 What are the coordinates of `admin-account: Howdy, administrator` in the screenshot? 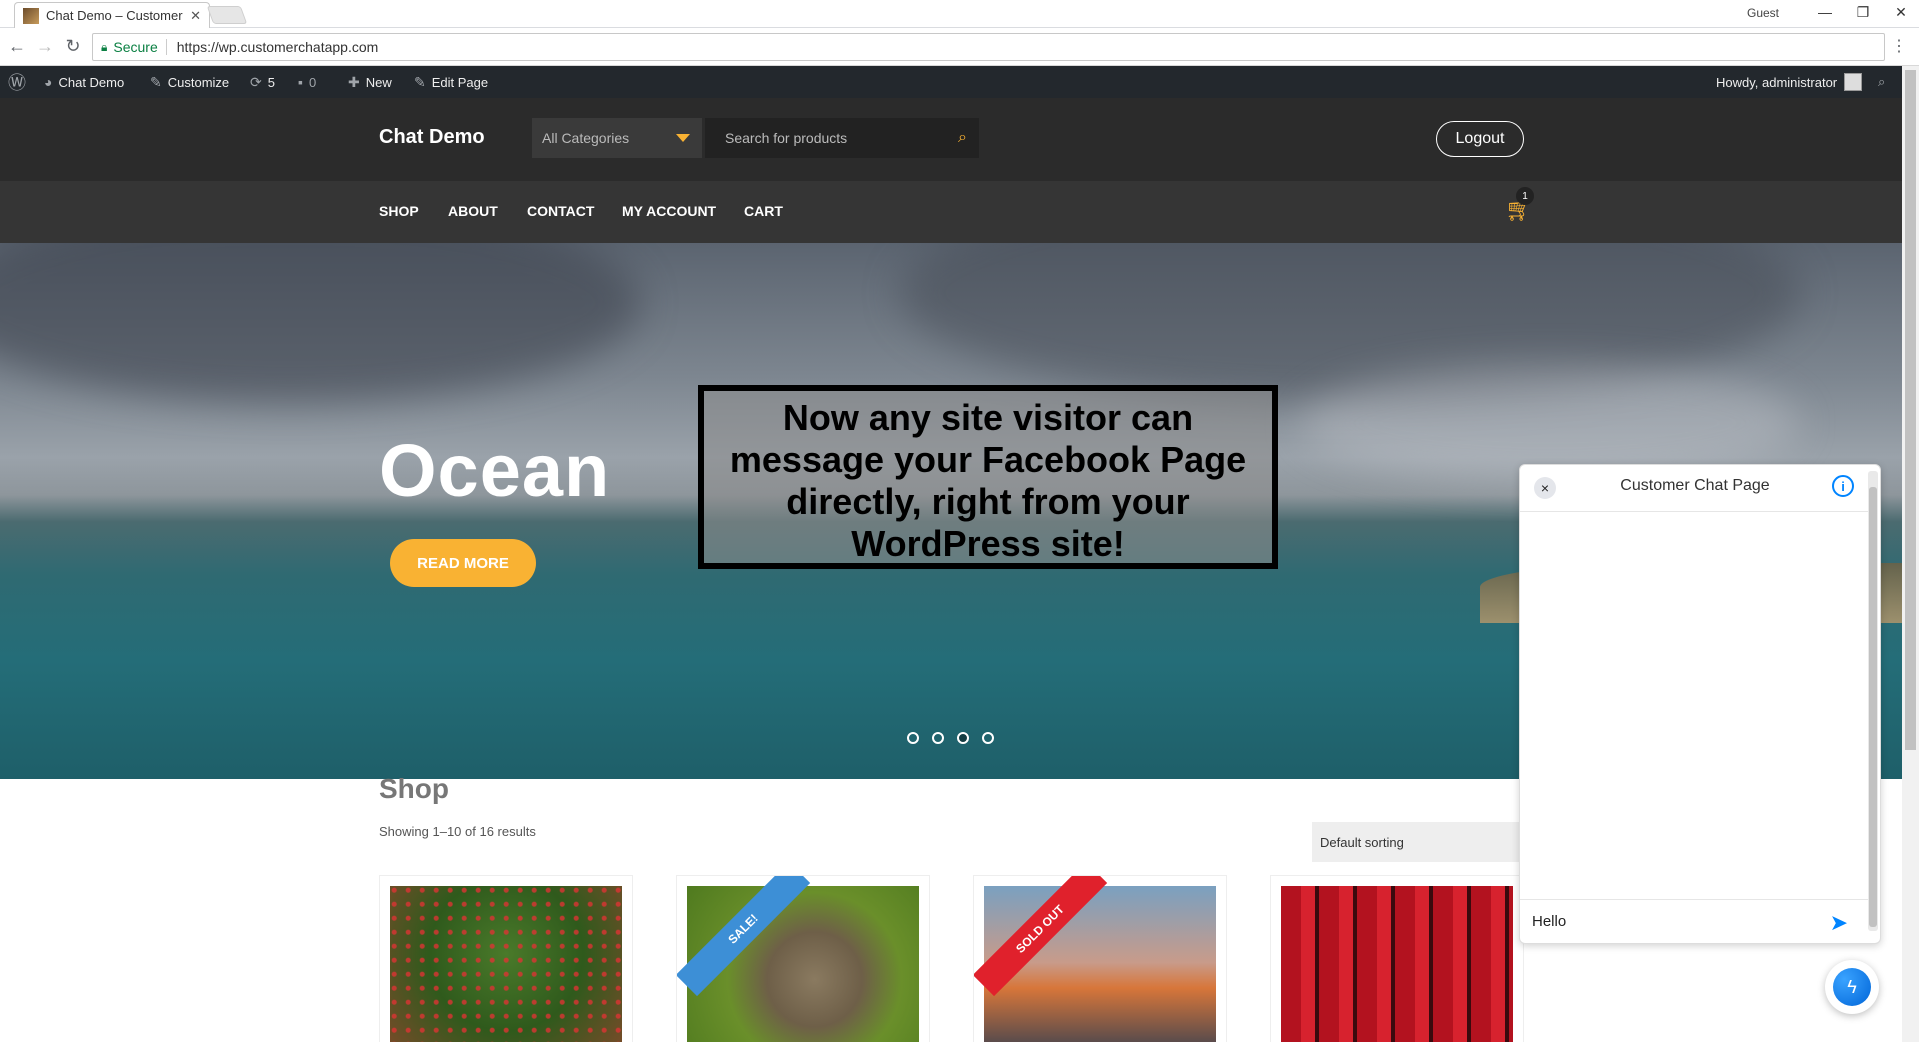 It's located at (1789, 82).